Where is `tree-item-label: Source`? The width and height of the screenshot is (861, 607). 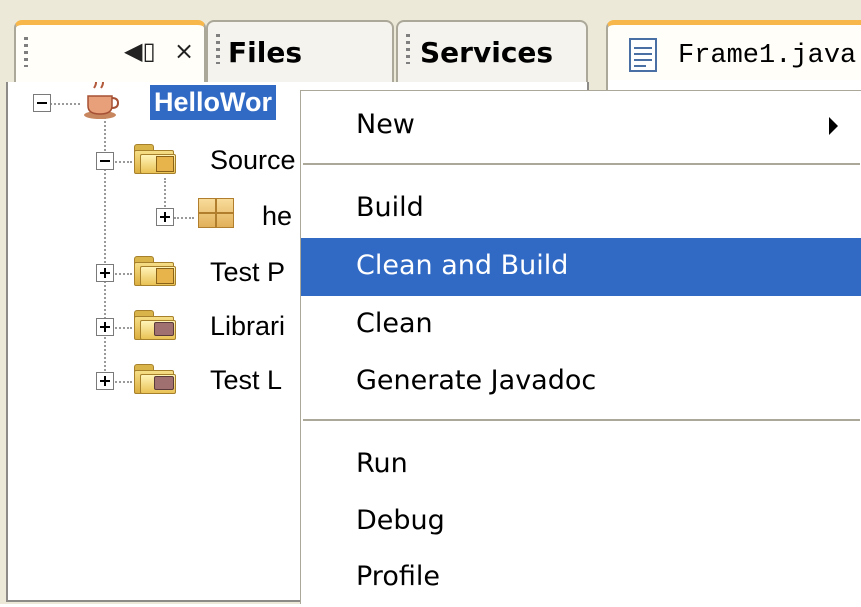 tree-item-label: Source is located at coordinates (253, 159).